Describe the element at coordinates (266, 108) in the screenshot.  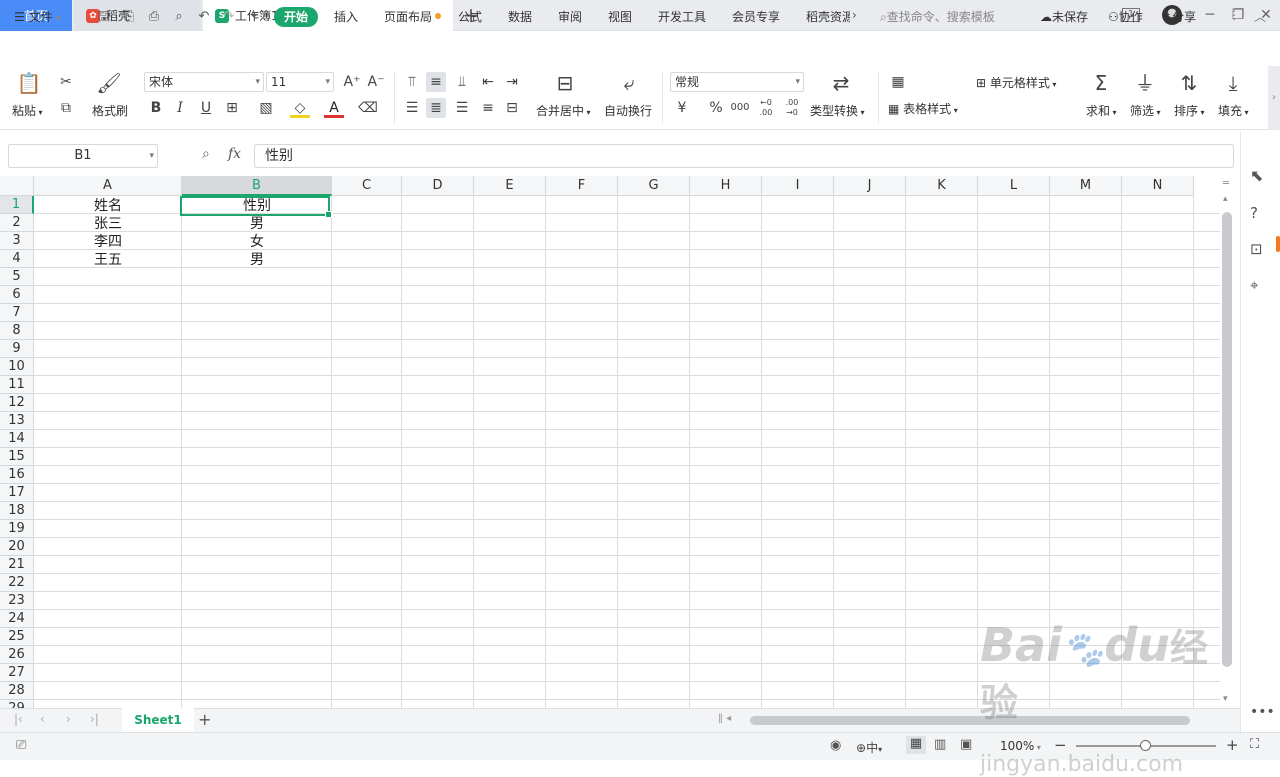
I see `cell-fill-icon: ▧` at that location.